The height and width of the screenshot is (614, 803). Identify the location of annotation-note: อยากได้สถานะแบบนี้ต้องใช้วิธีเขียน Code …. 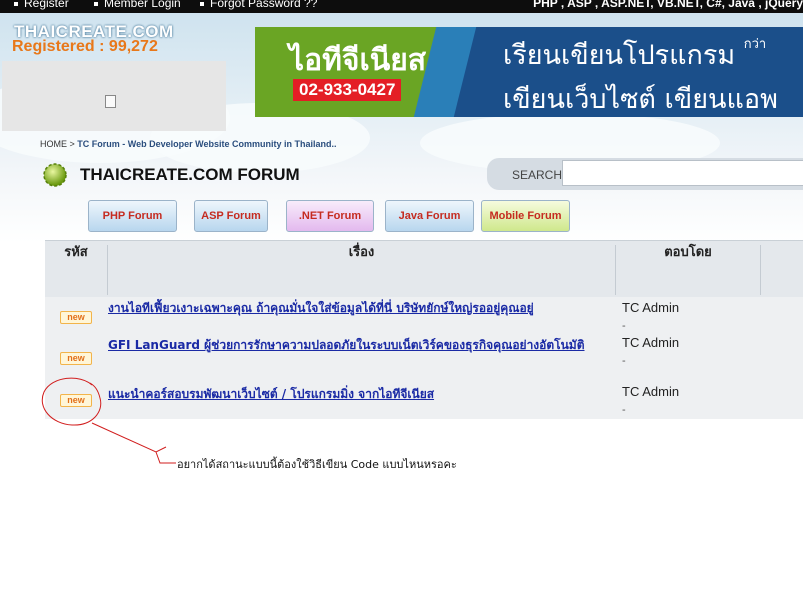
(317, 464).